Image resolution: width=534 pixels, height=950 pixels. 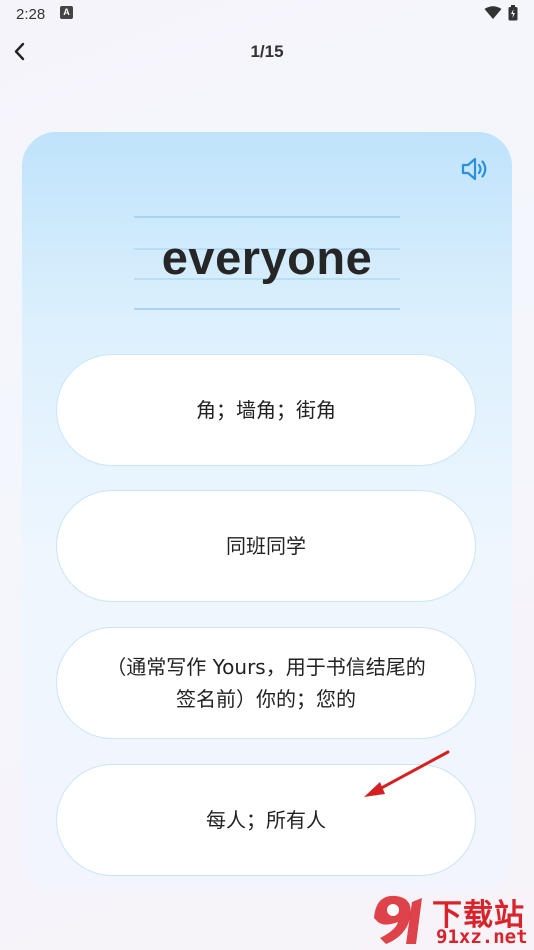 I want to click on speaker-icon, so click(x=475, y=169).